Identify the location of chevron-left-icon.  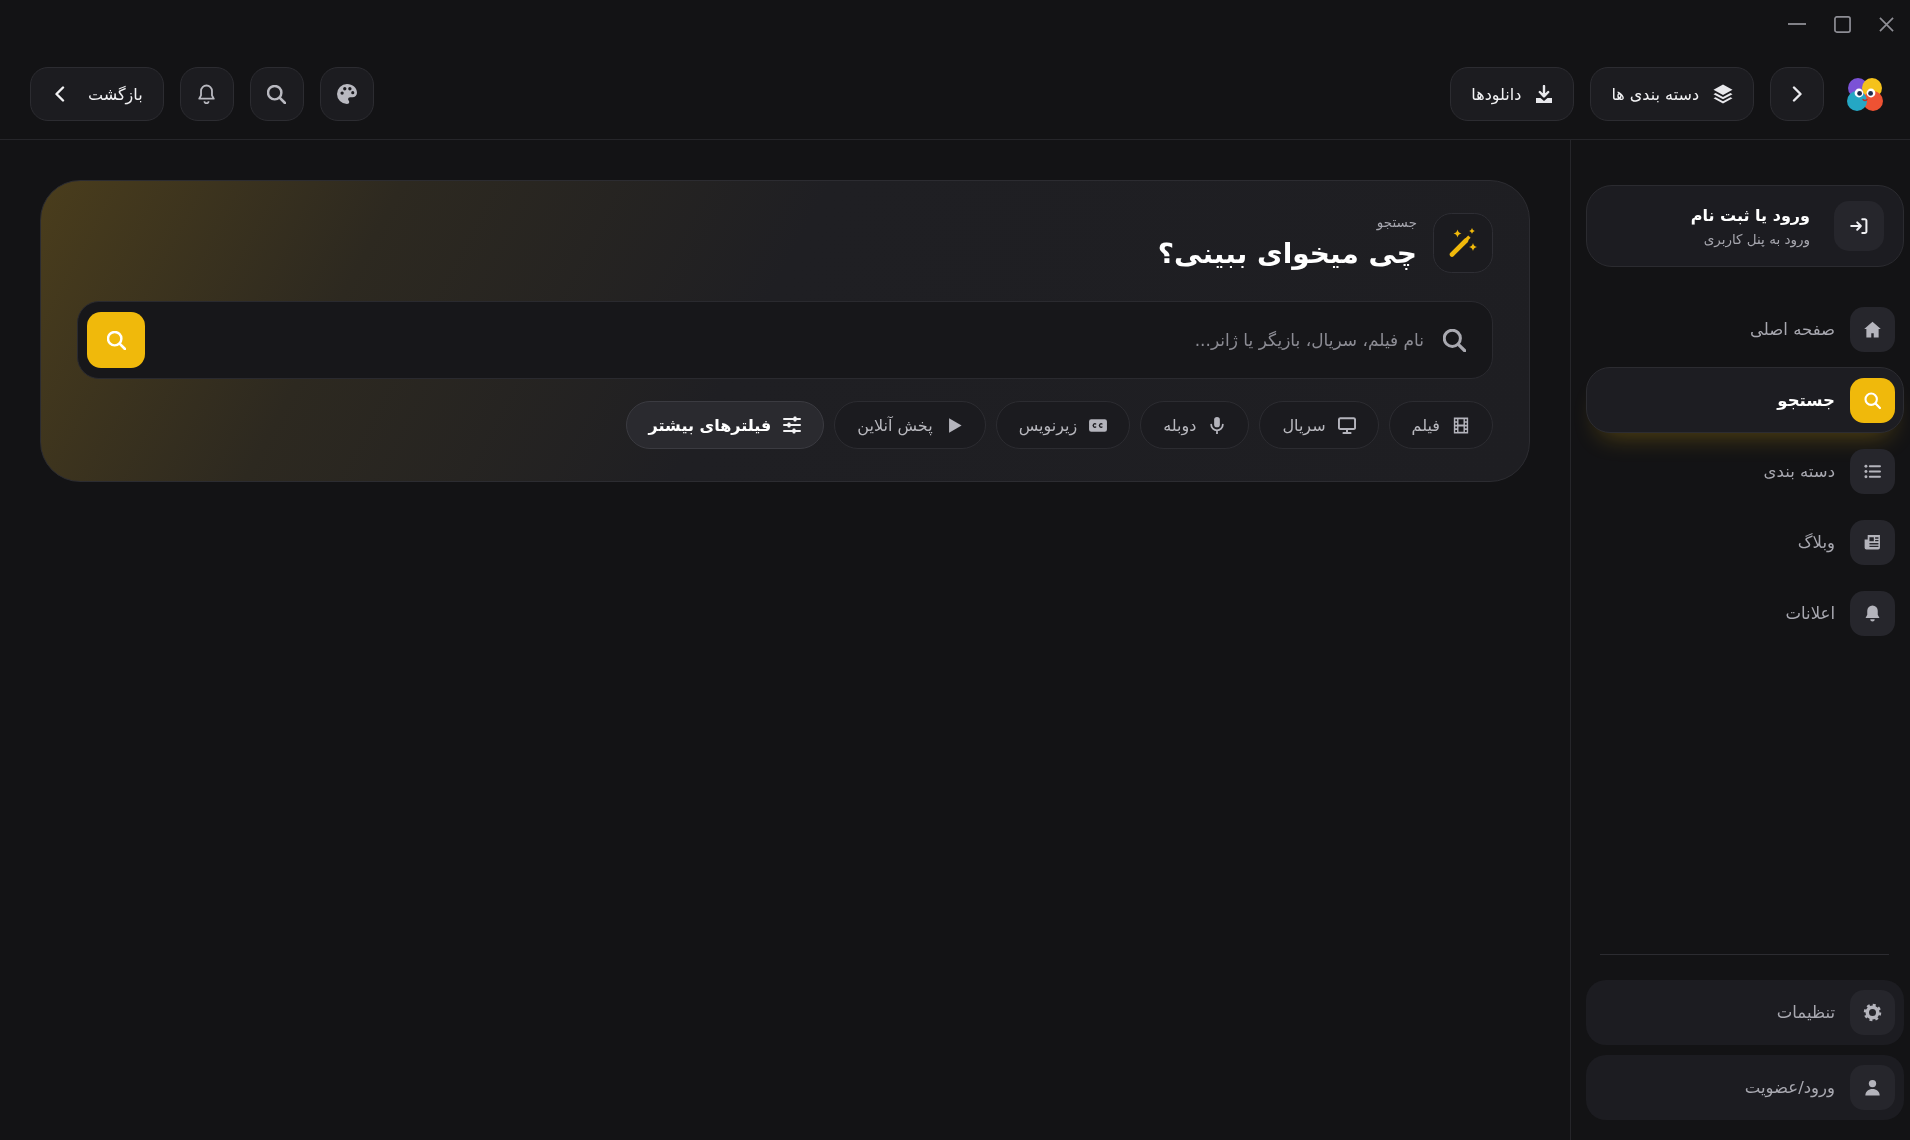
(60, 94).